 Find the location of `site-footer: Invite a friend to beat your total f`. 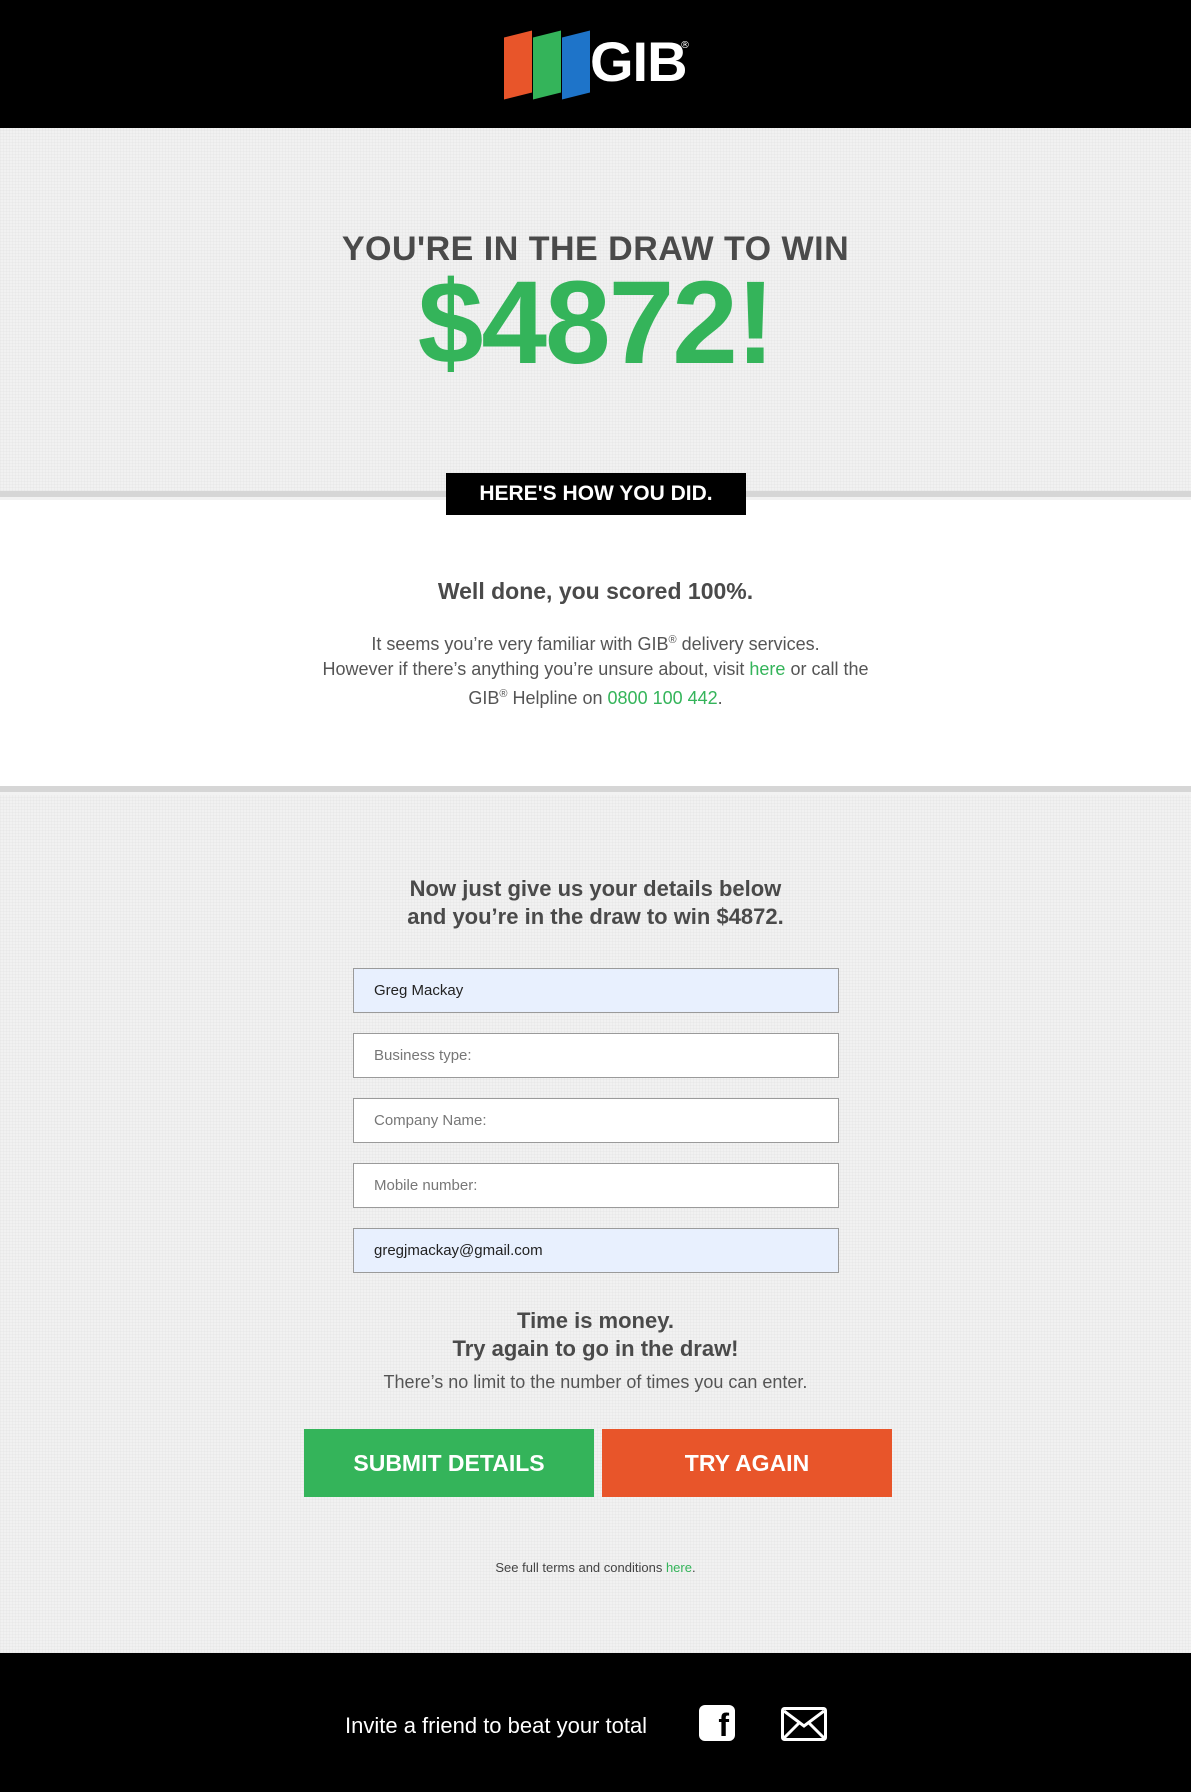

site-footer: Invite a friend to beat your total f is located at coordinates (595, 1722).